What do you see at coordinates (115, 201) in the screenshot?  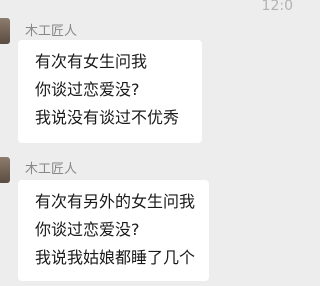 I see `message-line: 有次有另外的女生问我` at bounding box center [115, 201].